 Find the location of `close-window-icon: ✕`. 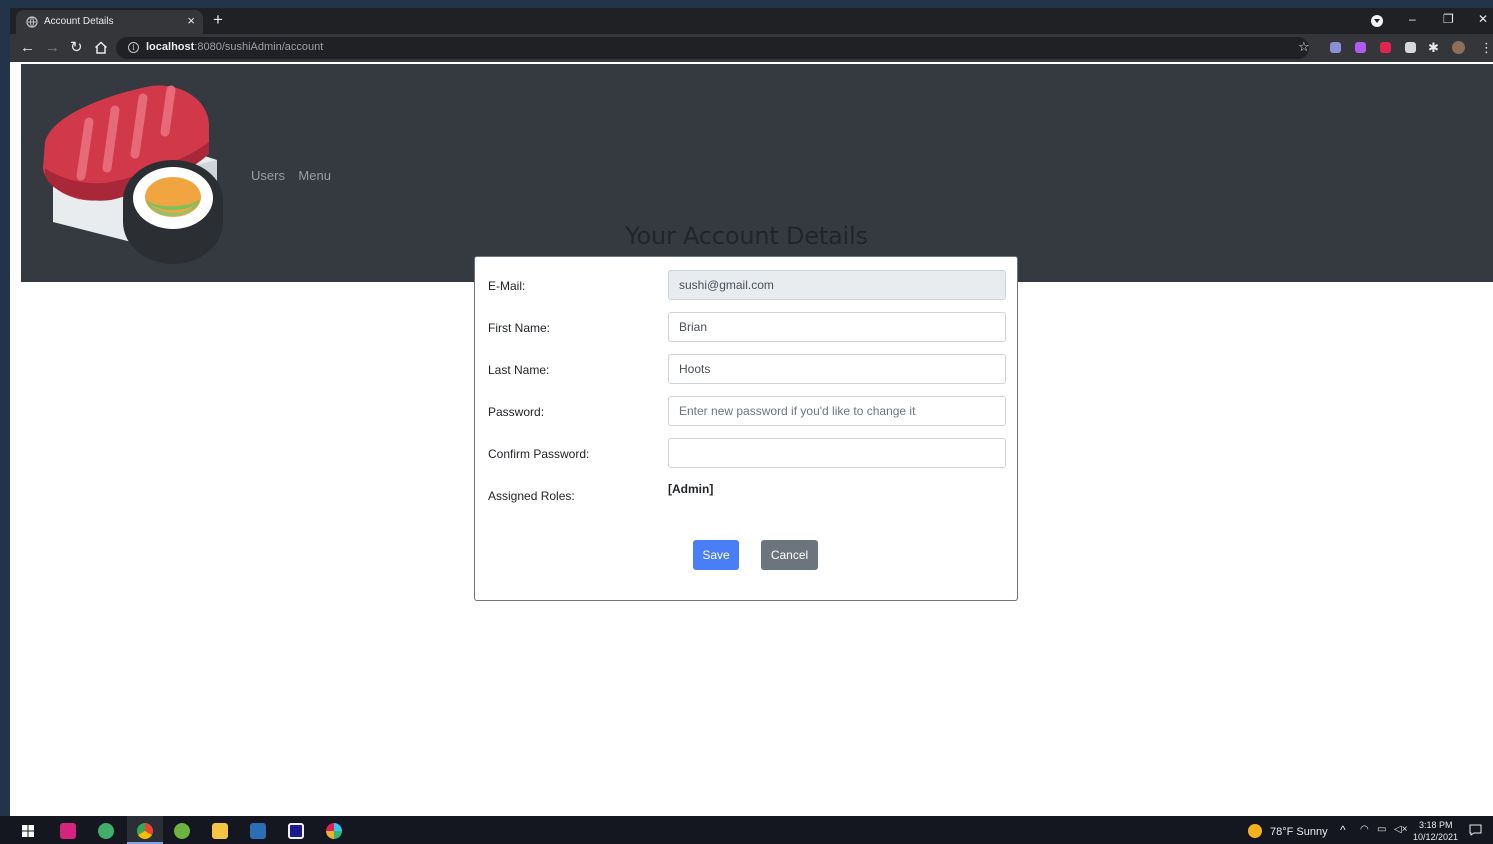

close-window-icon: ✕ is located at coordinates (1483, 19).